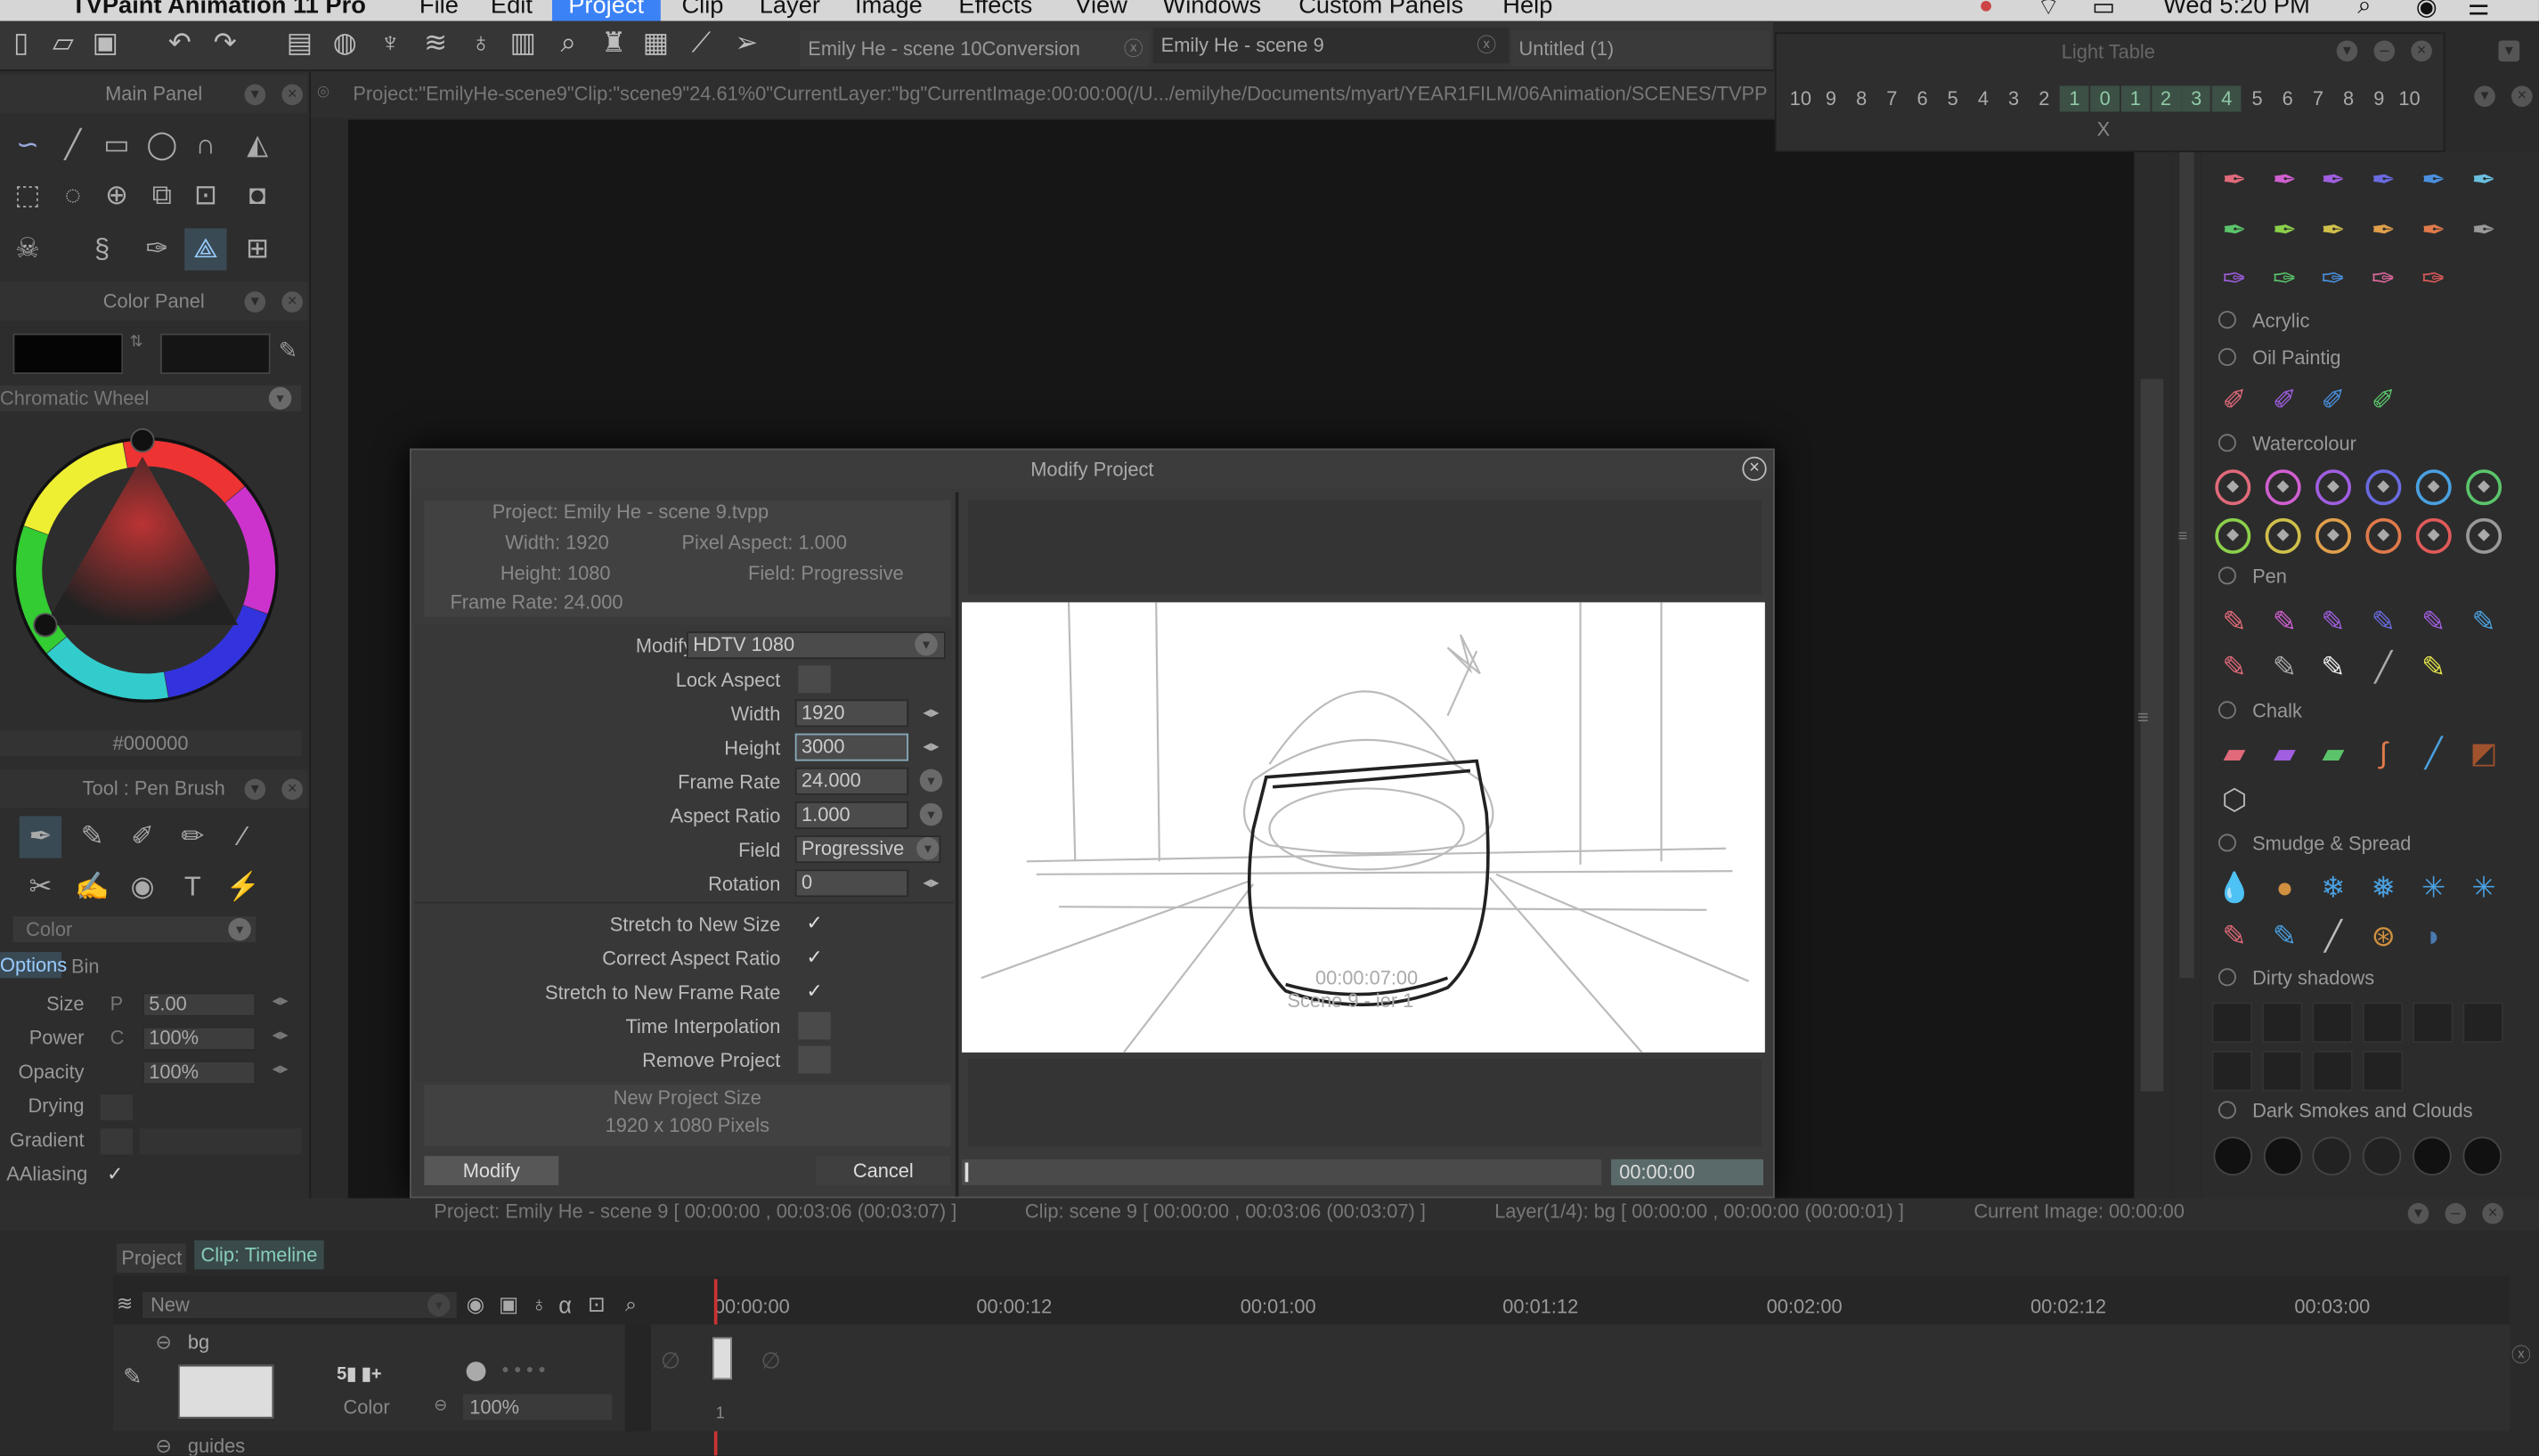  I want to click on frame-cell, so click(722, 1358).